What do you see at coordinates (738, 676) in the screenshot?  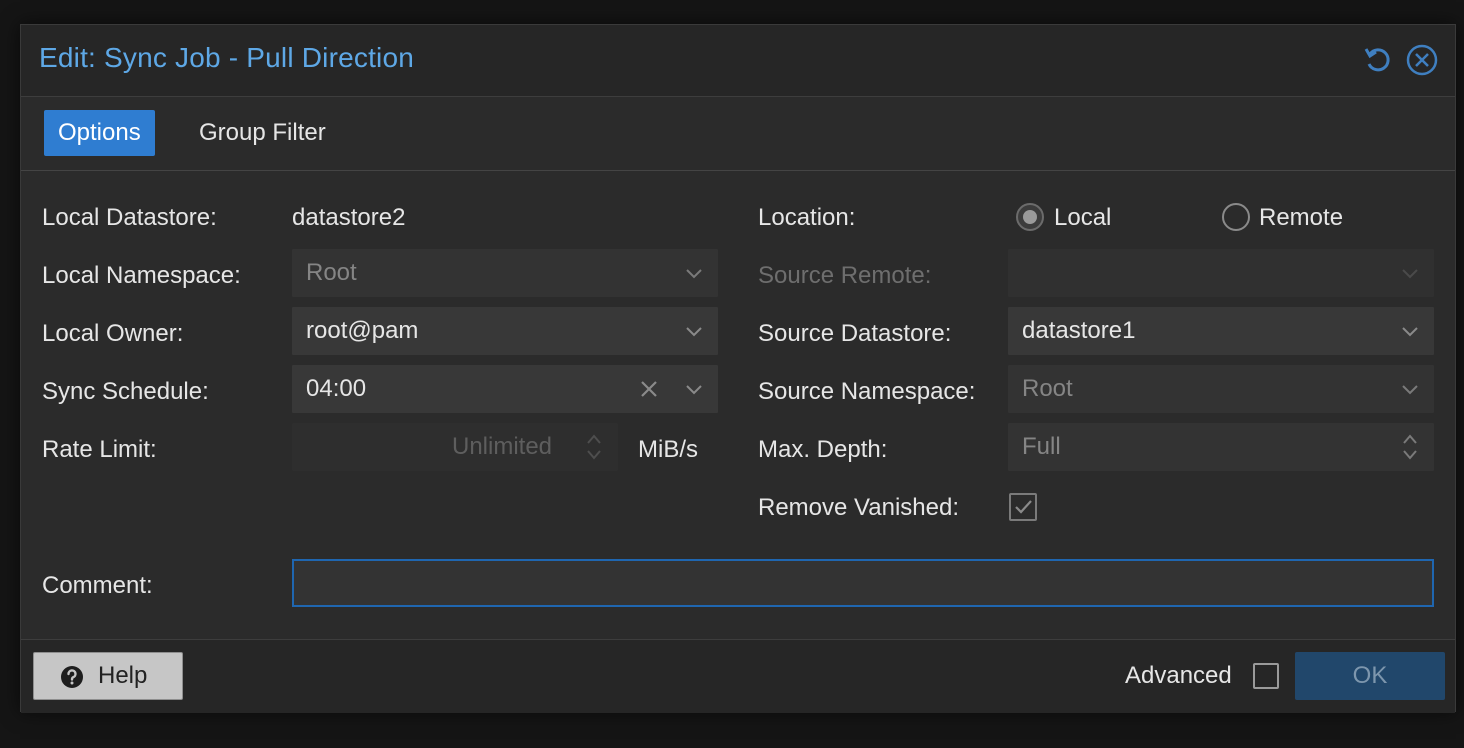 I see `dialog-footer: Help Advanced OK` at bounding box center [738, 676].